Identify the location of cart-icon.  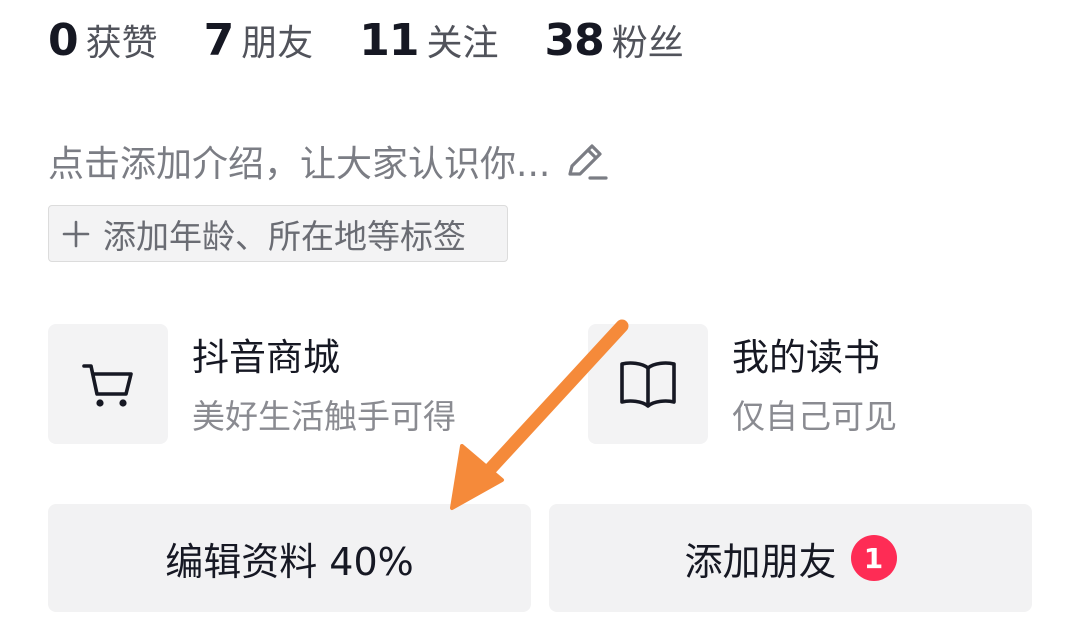
(107, 385).